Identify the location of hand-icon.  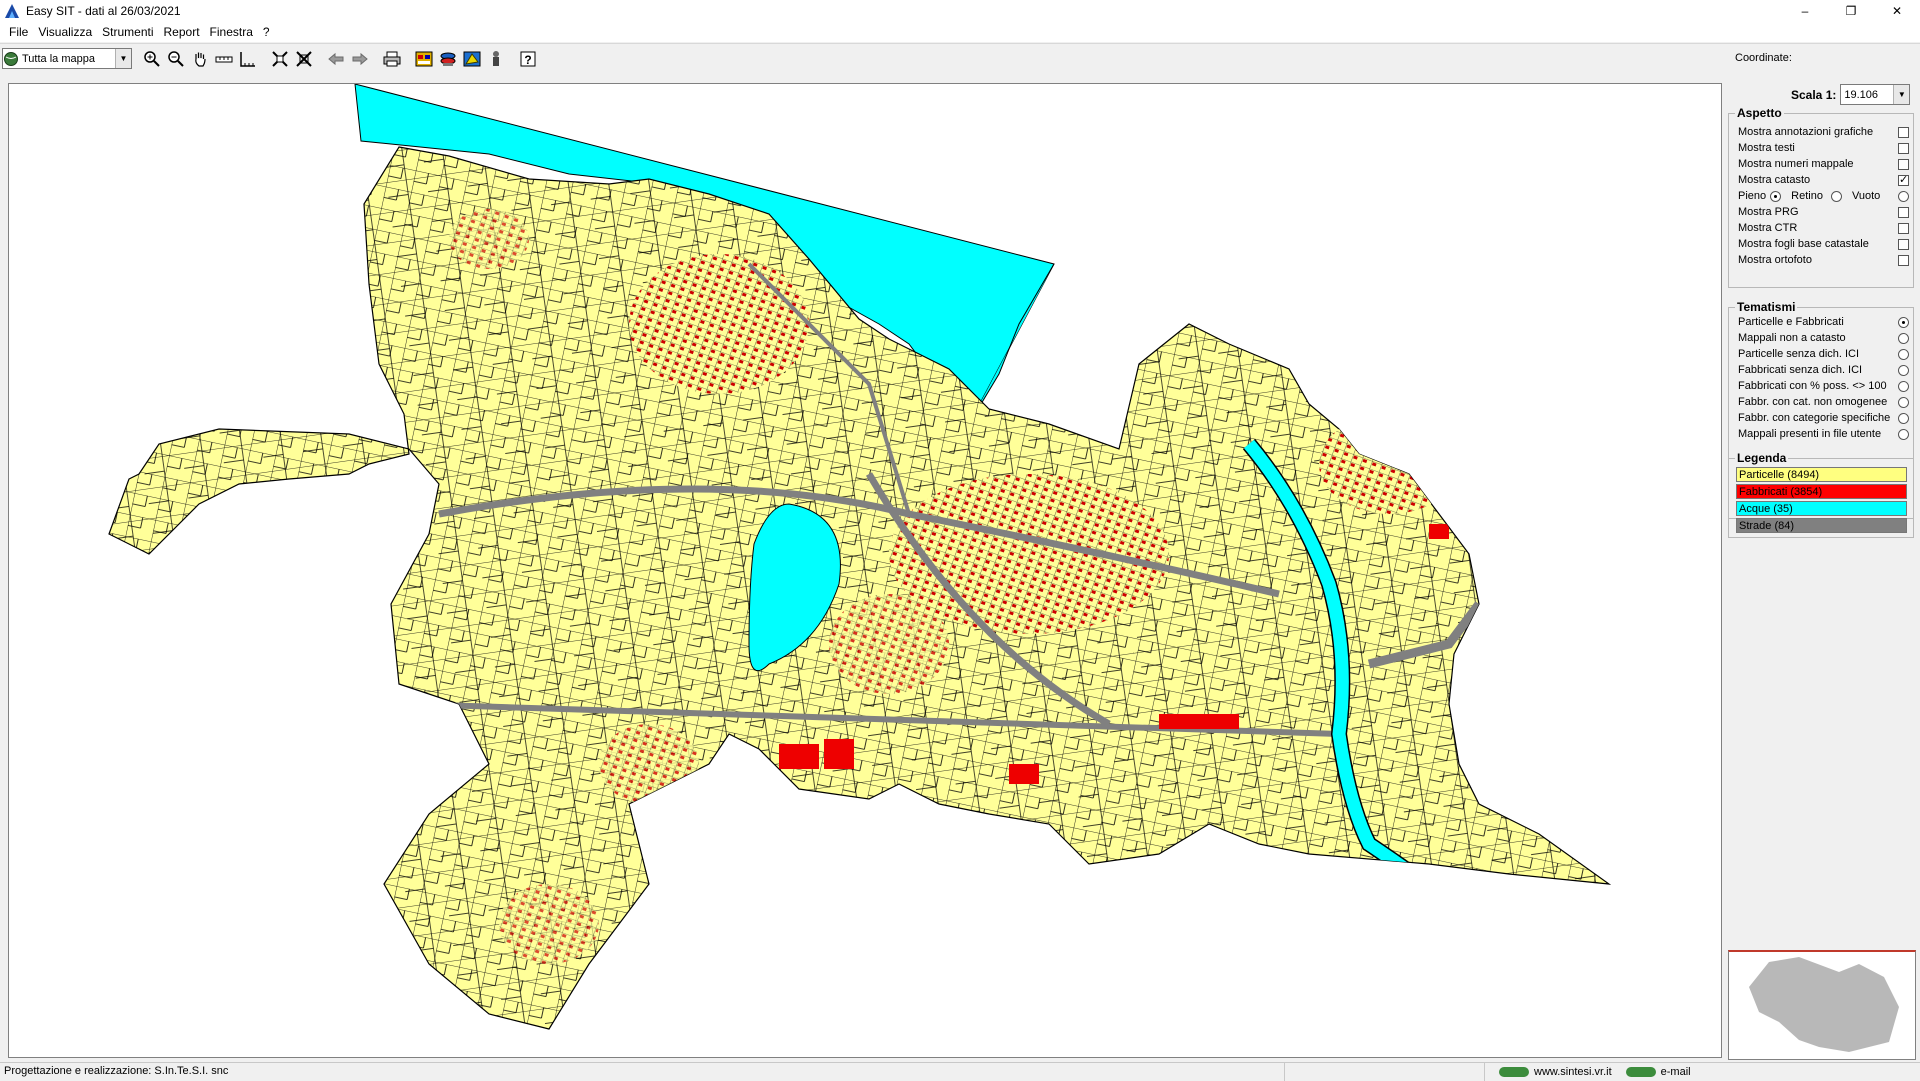
(200, 59).